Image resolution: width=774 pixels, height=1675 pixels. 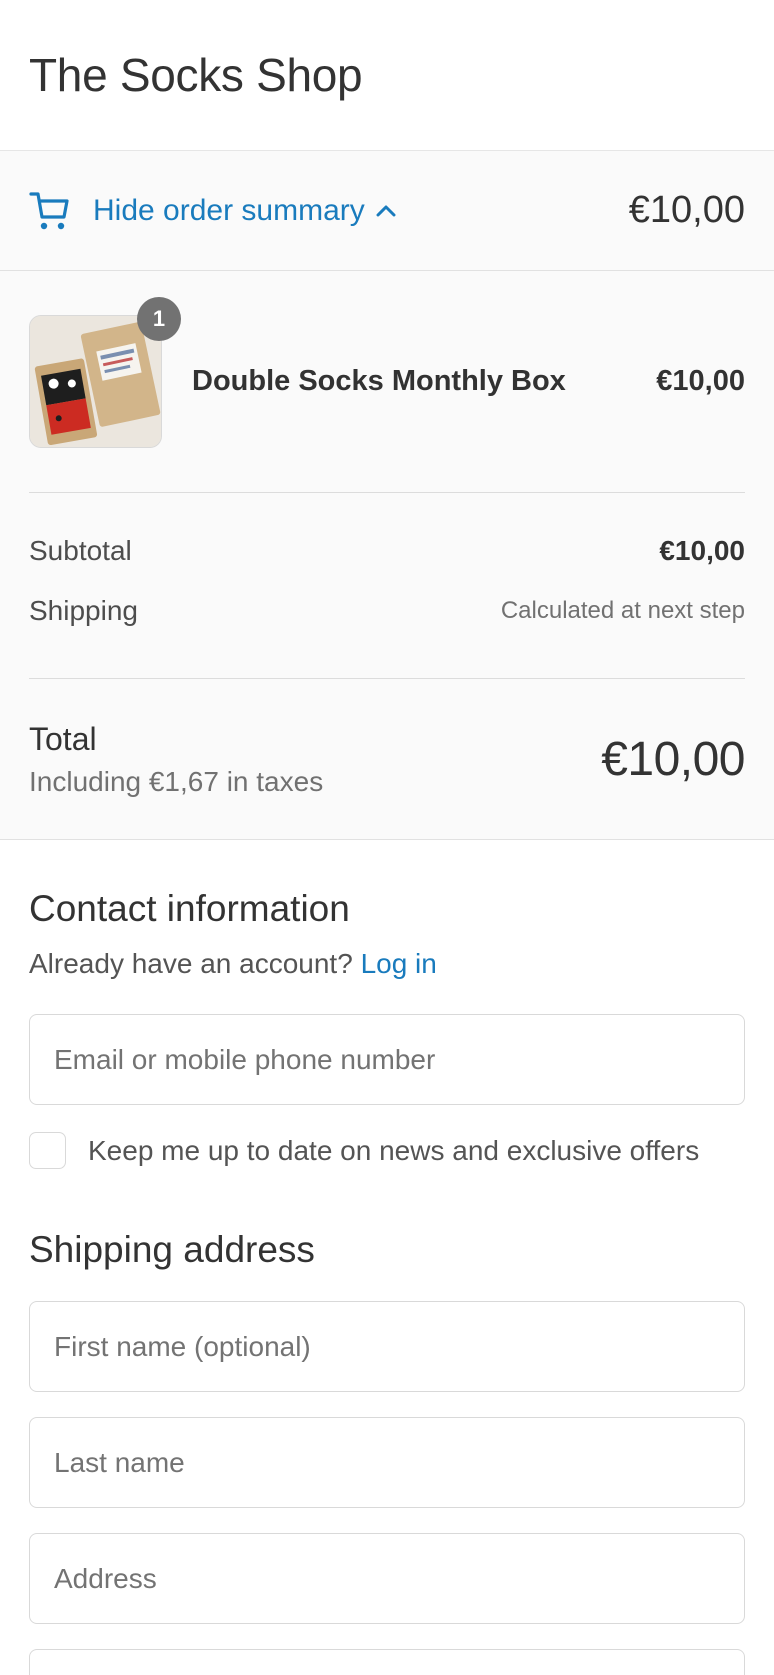 I want to click on order-summary-toggle-label: Hide order summary, so click(x=229, y=211).